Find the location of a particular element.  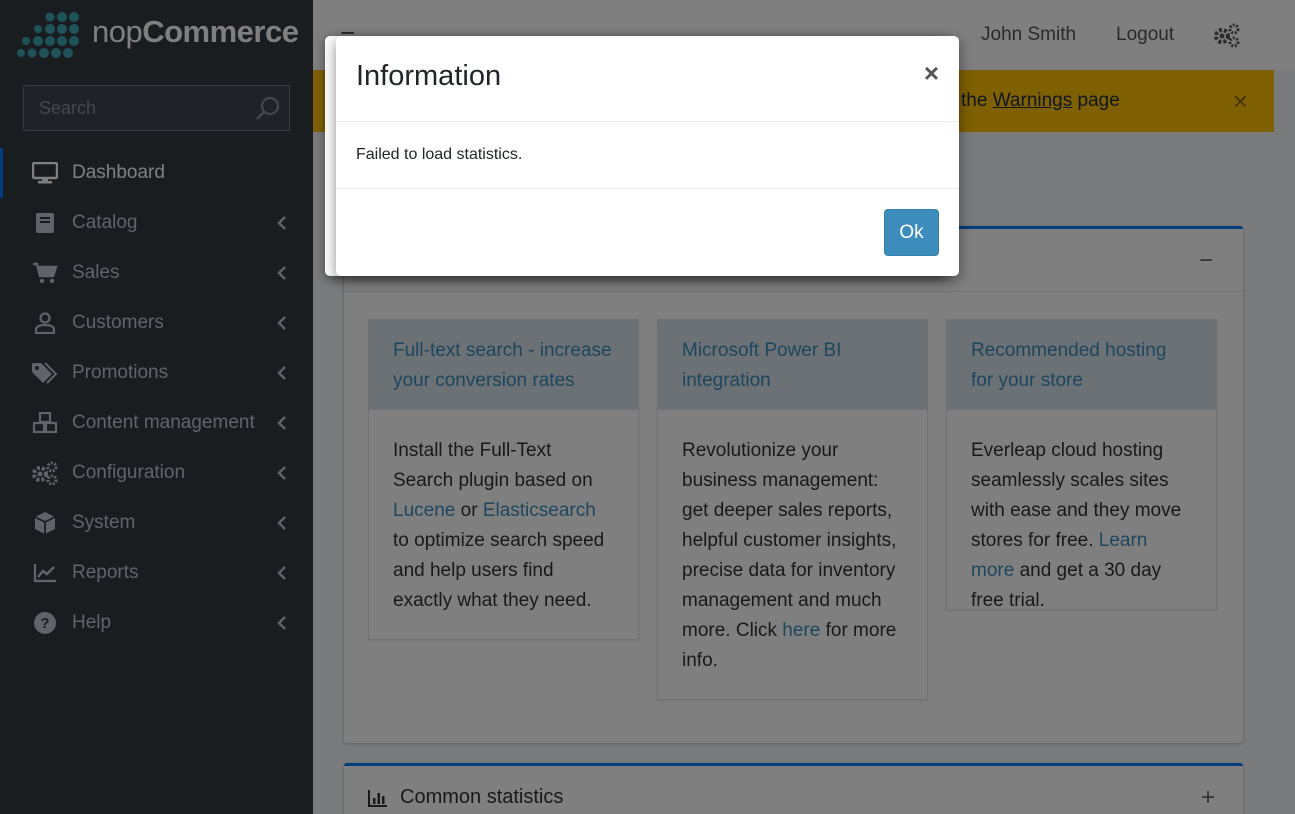

modal-header: Information × is located at coordinates (647, 79).